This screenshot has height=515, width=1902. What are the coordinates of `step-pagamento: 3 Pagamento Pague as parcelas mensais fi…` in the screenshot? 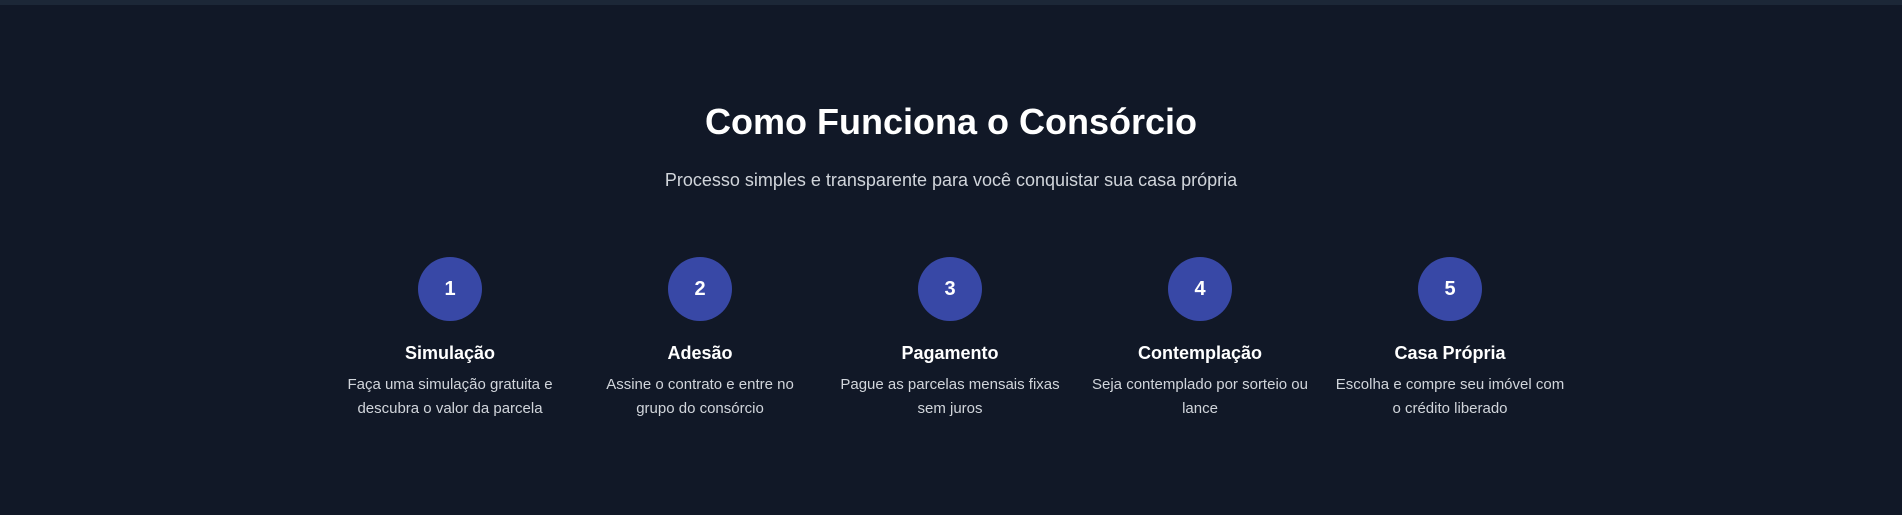 It's located at (950, 347).